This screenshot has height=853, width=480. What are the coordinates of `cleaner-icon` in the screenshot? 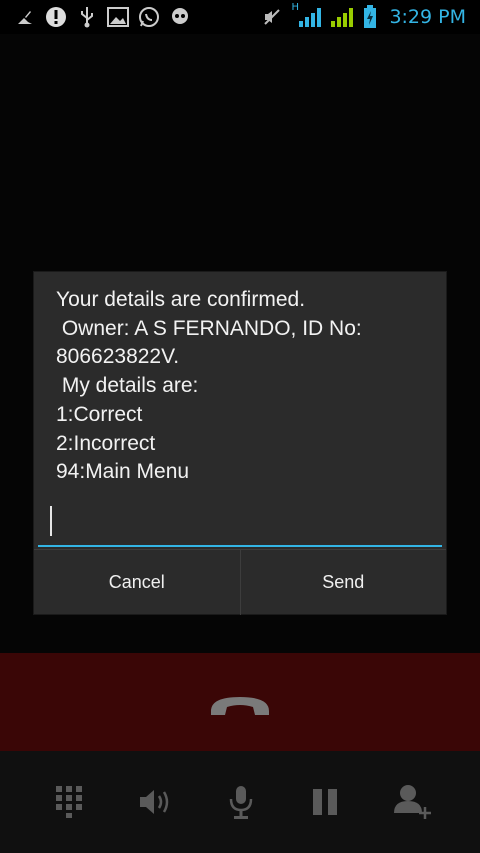 It's located at (25, 17).